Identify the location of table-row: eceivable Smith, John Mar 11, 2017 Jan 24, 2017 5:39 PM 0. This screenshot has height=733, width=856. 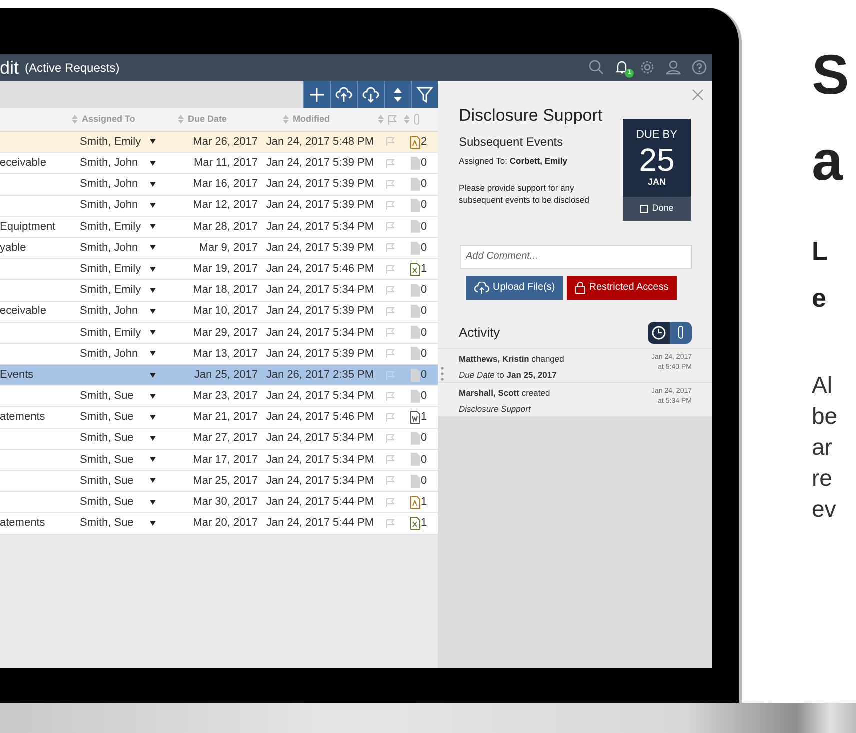
(219, 163).